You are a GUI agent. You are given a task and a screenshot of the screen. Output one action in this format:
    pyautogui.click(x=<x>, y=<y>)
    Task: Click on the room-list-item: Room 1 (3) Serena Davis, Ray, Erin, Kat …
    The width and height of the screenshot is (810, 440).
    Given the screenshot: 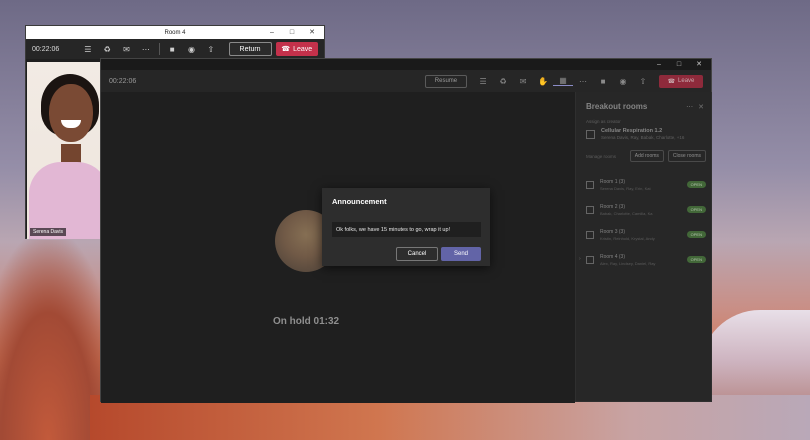 What is the action you would take?
    pyautogui.click(x=644, y=184)
    